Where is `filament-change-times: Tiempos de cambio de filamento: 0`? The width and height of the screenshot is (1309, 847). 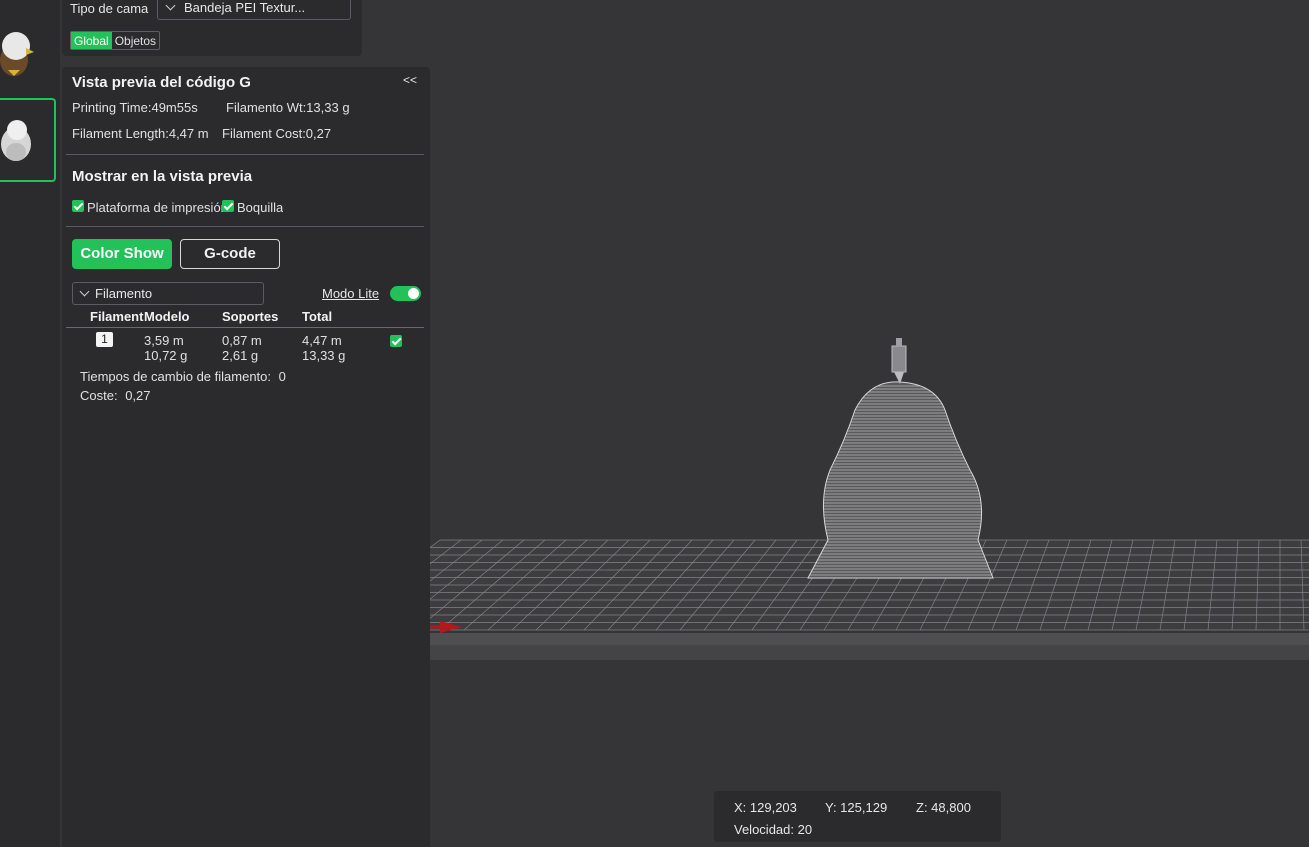 filament-change-times: Tiempos de cambio de filamento: 0 is located at coordinates (183, 376).